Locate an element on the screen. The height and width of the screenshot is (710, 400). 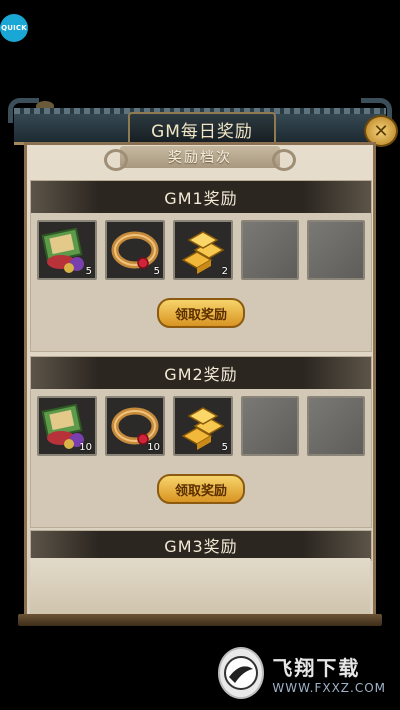
reward-slots: 5 5 2 is located at coordinates (201, 246).